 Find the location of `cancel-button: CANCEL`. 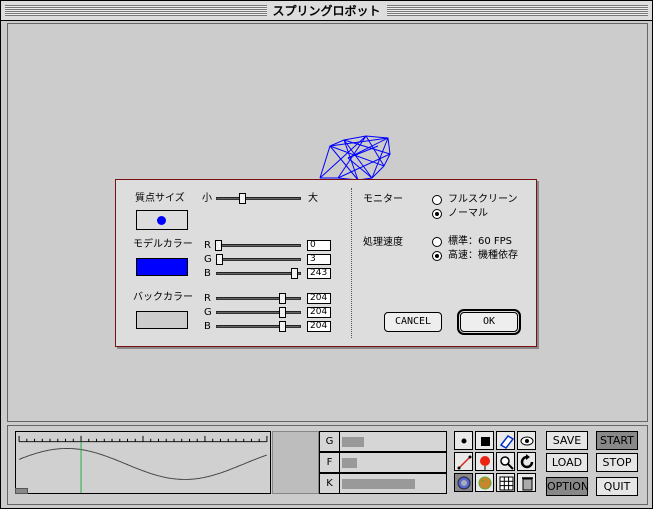

cancel-button: CANCEL is located at coordinates (413, 322).